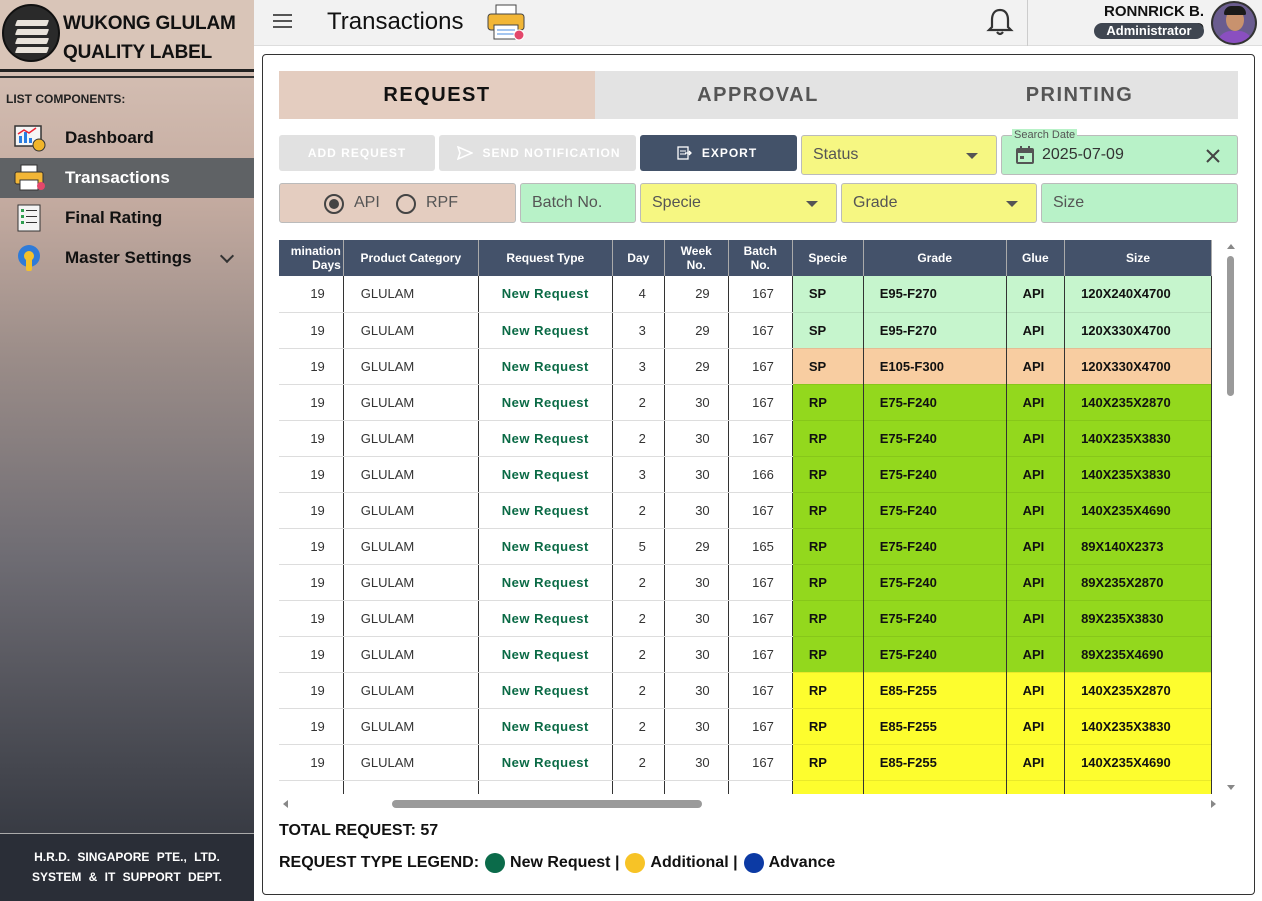  I want to click on radio-api, so click(334, 204).